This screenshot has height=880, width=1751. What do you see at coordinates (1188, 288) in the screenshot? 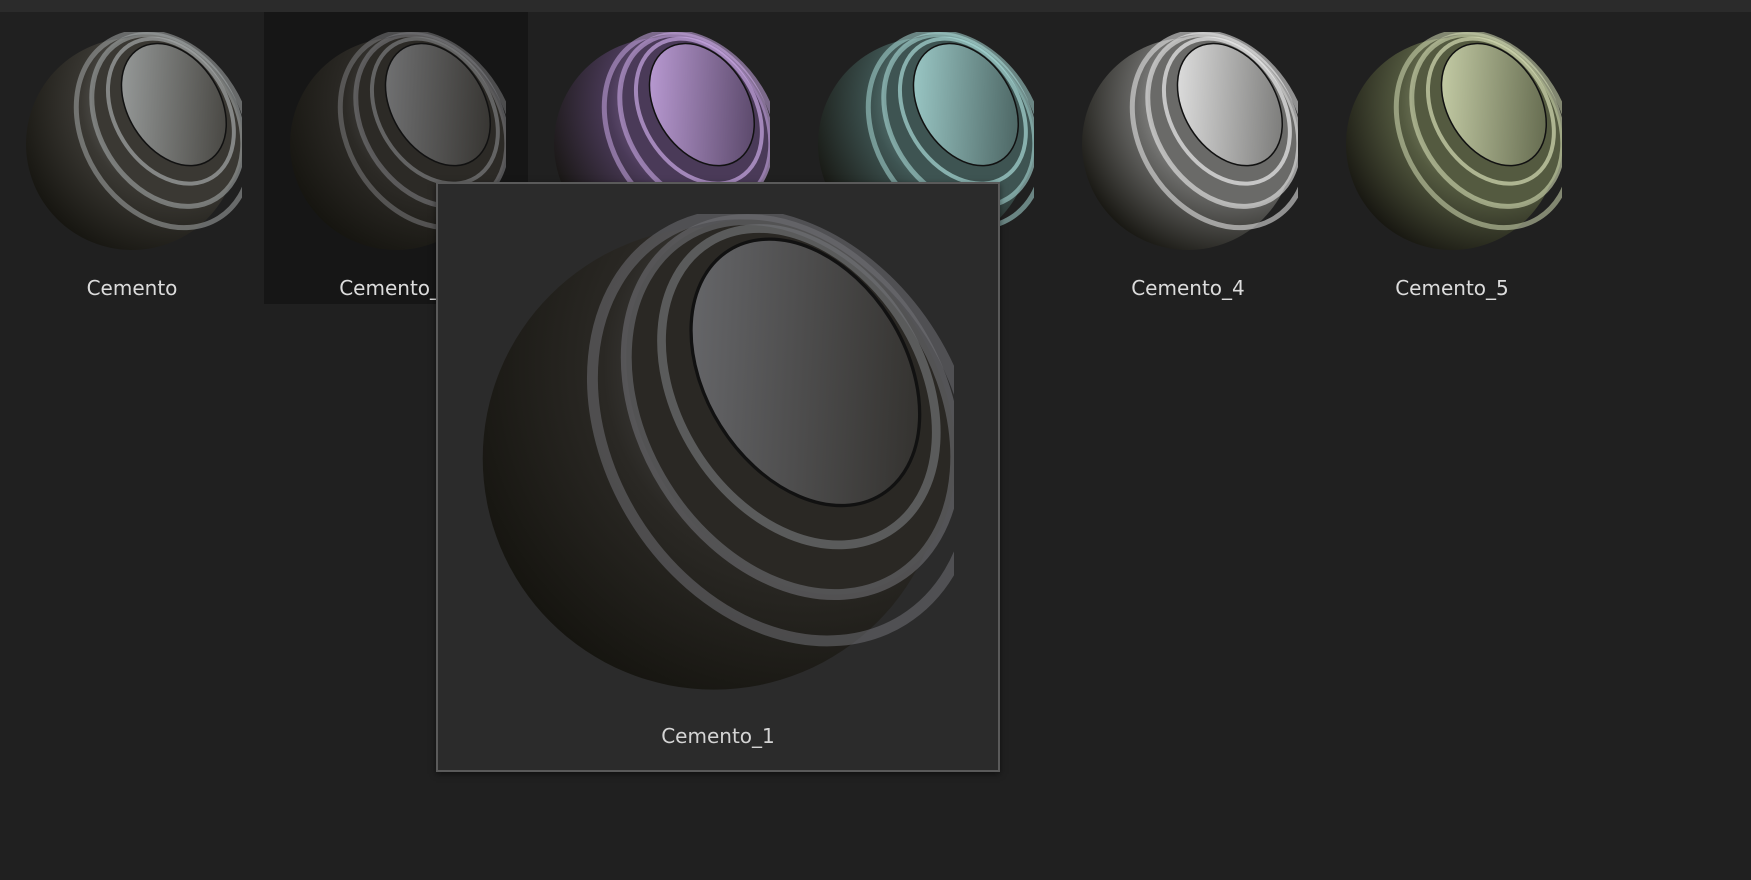
I see `material-label: Cemento_4` at bounding box center [1188, 288].